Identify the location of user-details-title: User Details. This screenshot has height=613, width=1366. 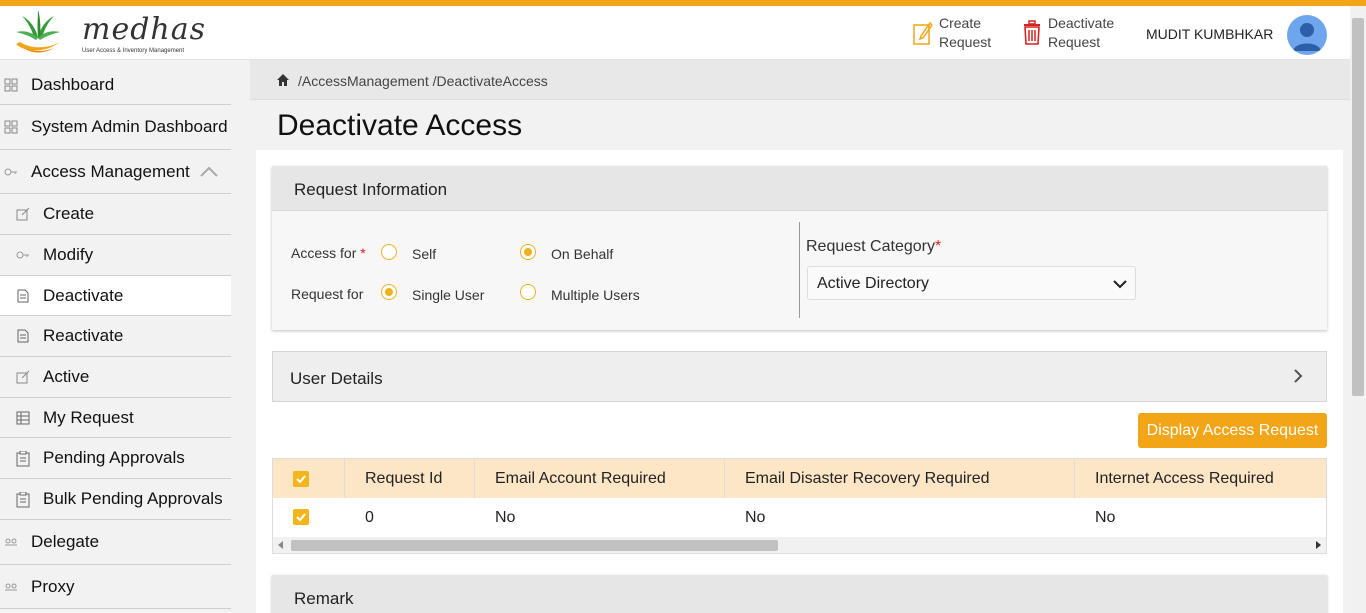
(336, 378).